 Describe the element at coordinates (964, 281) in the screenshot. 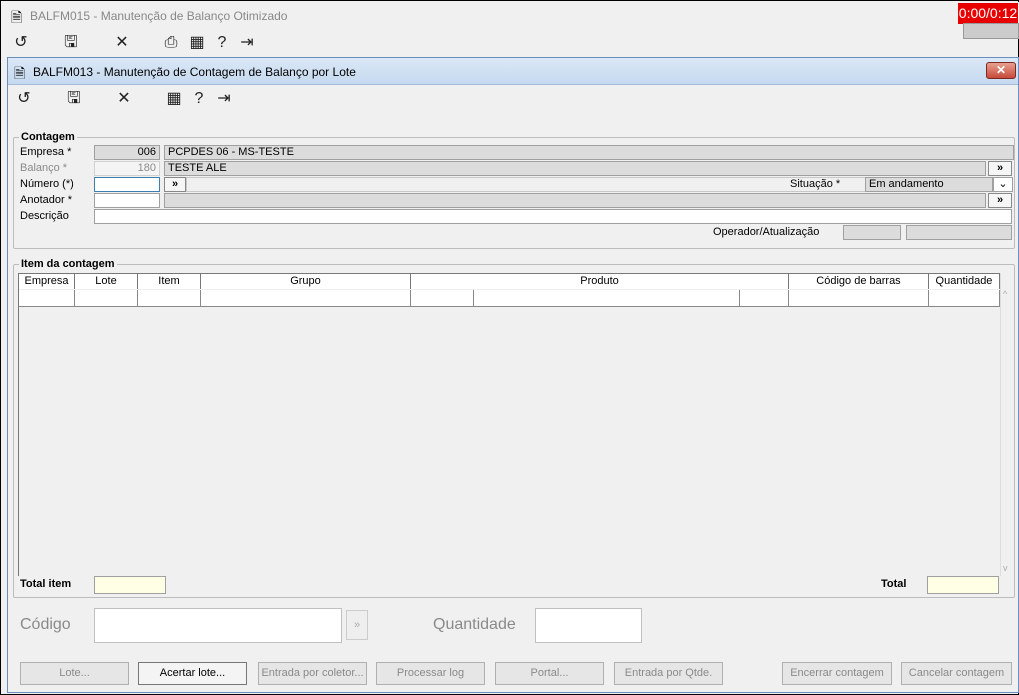

I see `column-header-quantidade: Quantidade` at that location.